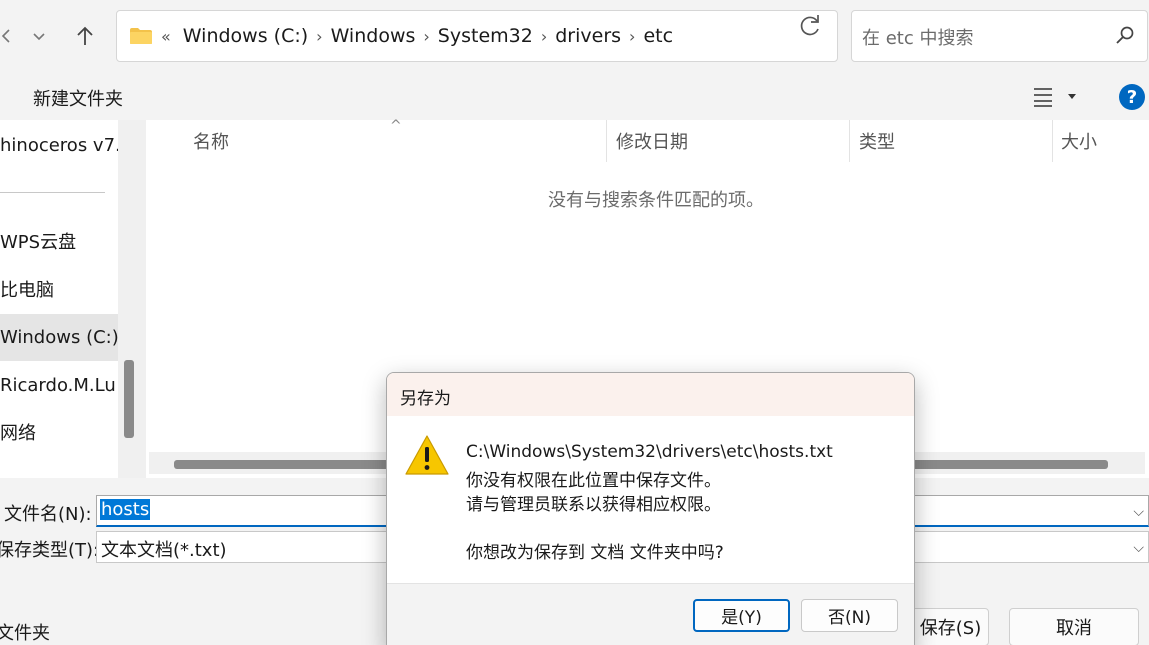 The width and height of the screenshot is (1149, 645). Describe the element at coordinates (373, 36) in the screenshot. I see `breadcrumb-windows: Windows` at that location.